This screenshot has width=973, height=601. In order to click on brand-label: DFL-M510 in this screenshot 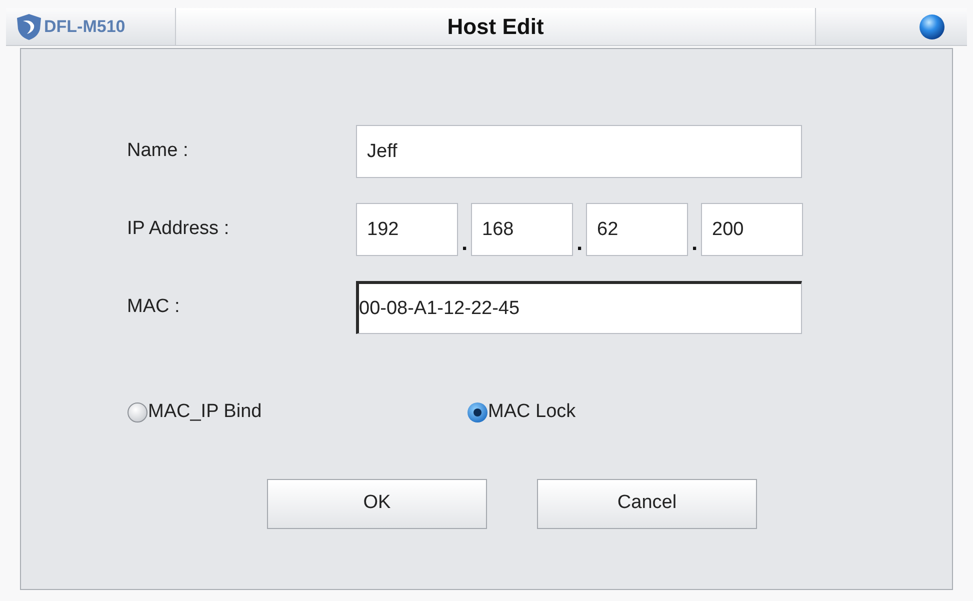, I will do `click(85, 27)`.